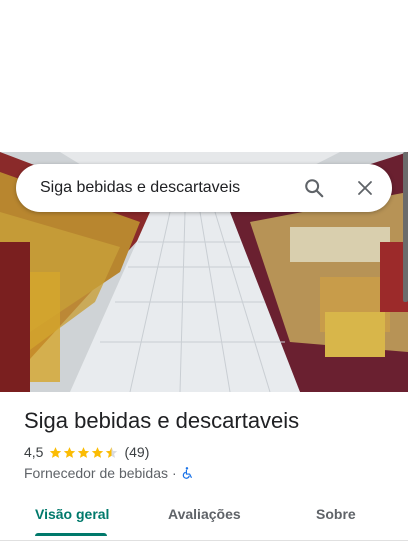 Image resolution: width=408 pixels, height=544 pixels. I want to click on search-bar: Siga bebidas e descartaveis, so click(204, 188).